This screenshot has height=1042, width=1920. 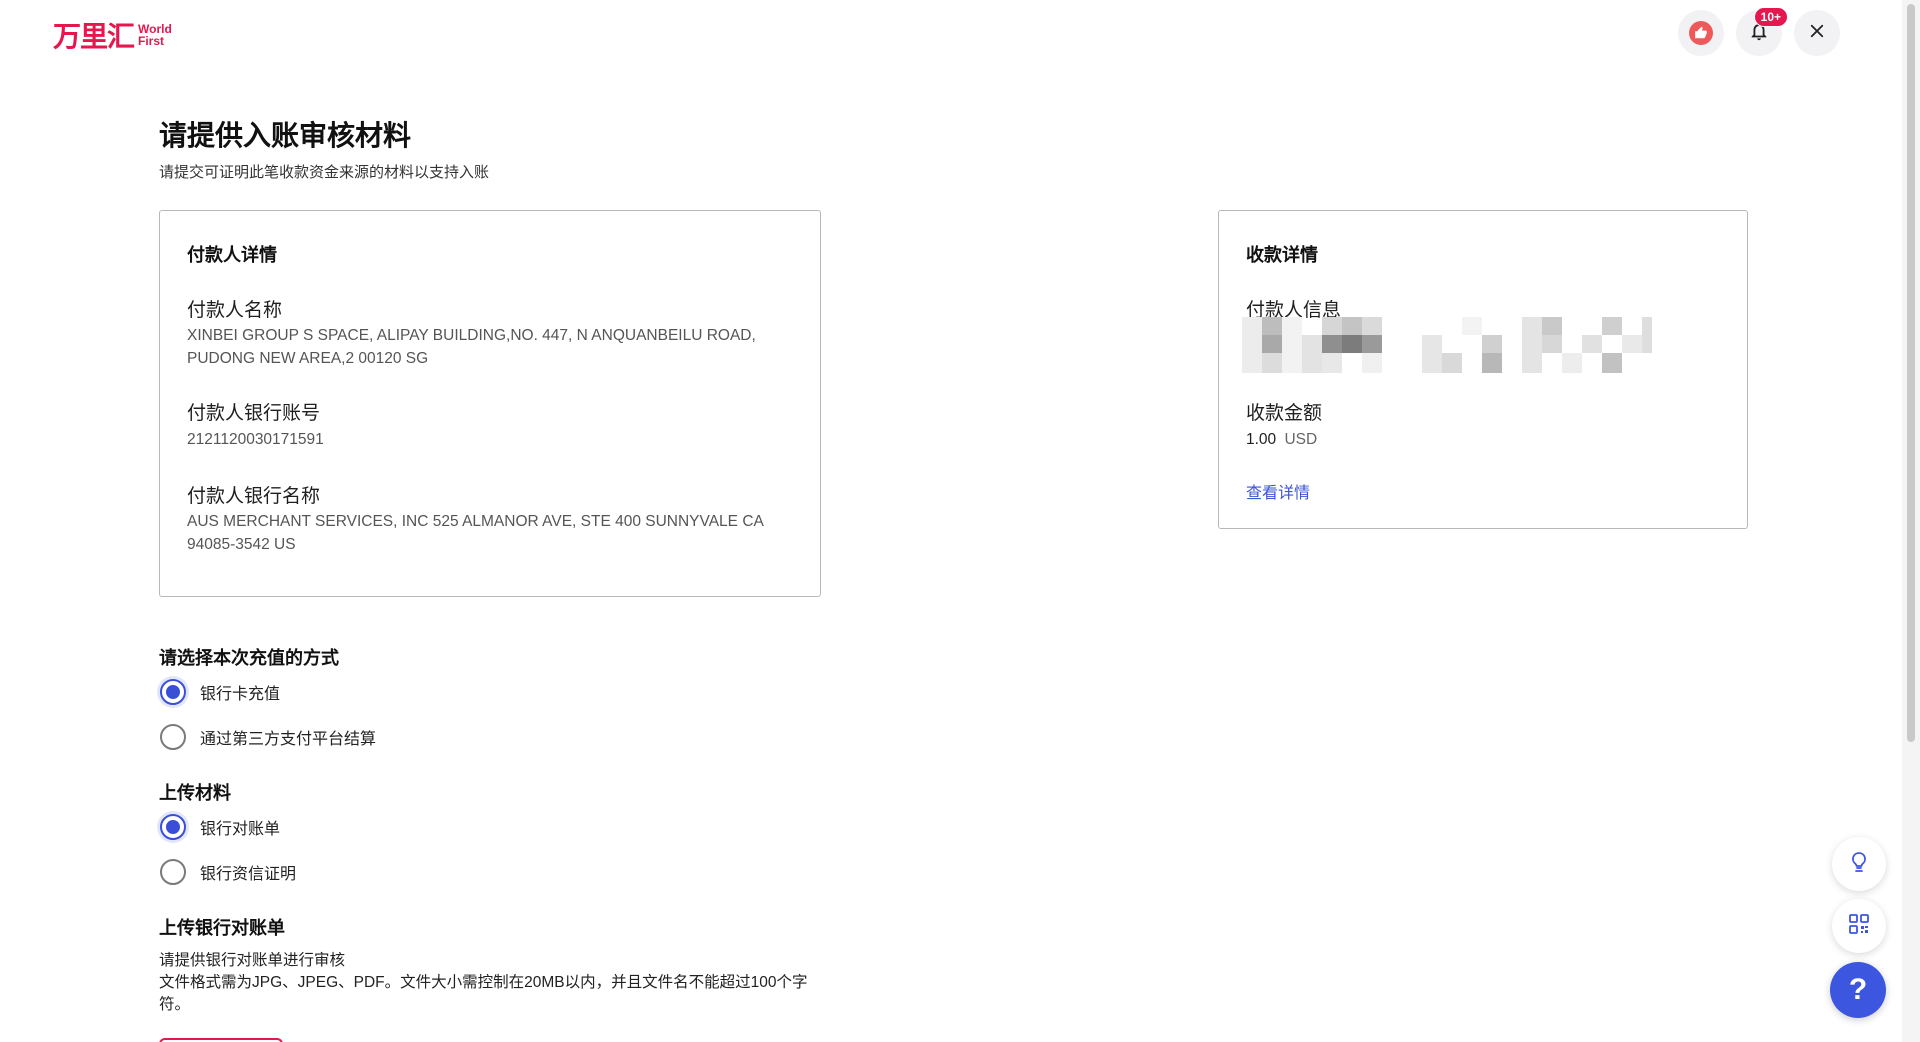 I want to click on feedback-button, so click(x=1701, y=33).